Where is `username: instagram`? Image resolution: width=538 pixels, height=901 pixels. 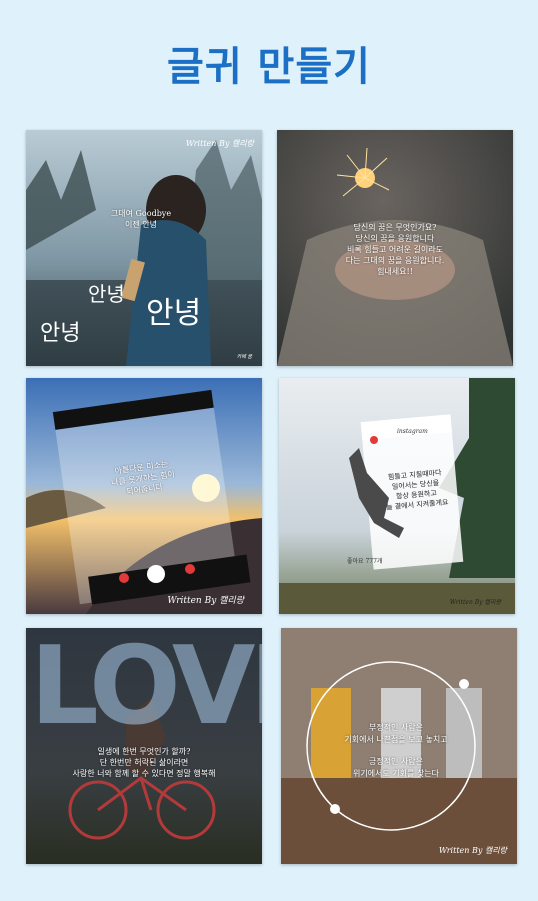 username: instagram is located at coordinates (412, 431).